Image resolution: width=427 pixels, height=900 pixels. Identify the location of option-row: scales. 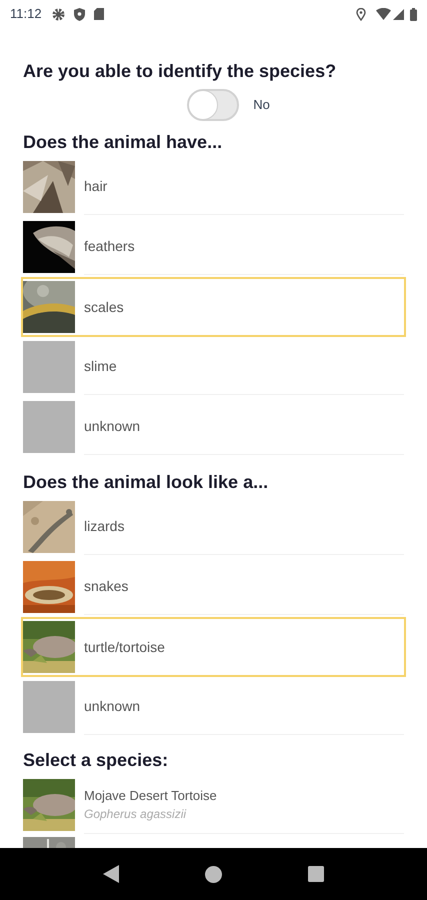
(213, 307).